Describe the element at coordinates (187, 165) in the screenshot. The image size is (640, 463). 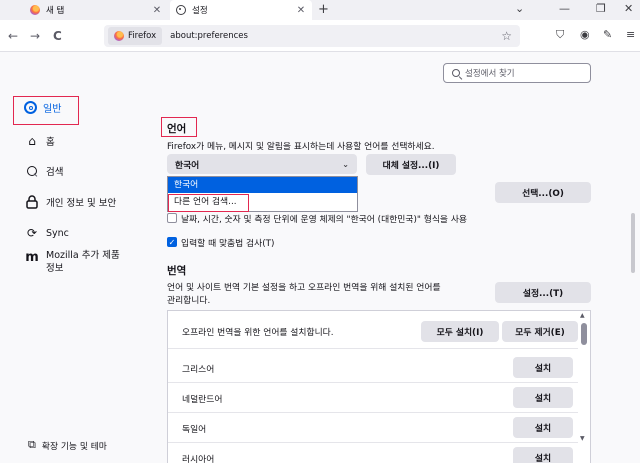
I see `language-select-value: 한국어` at that location.